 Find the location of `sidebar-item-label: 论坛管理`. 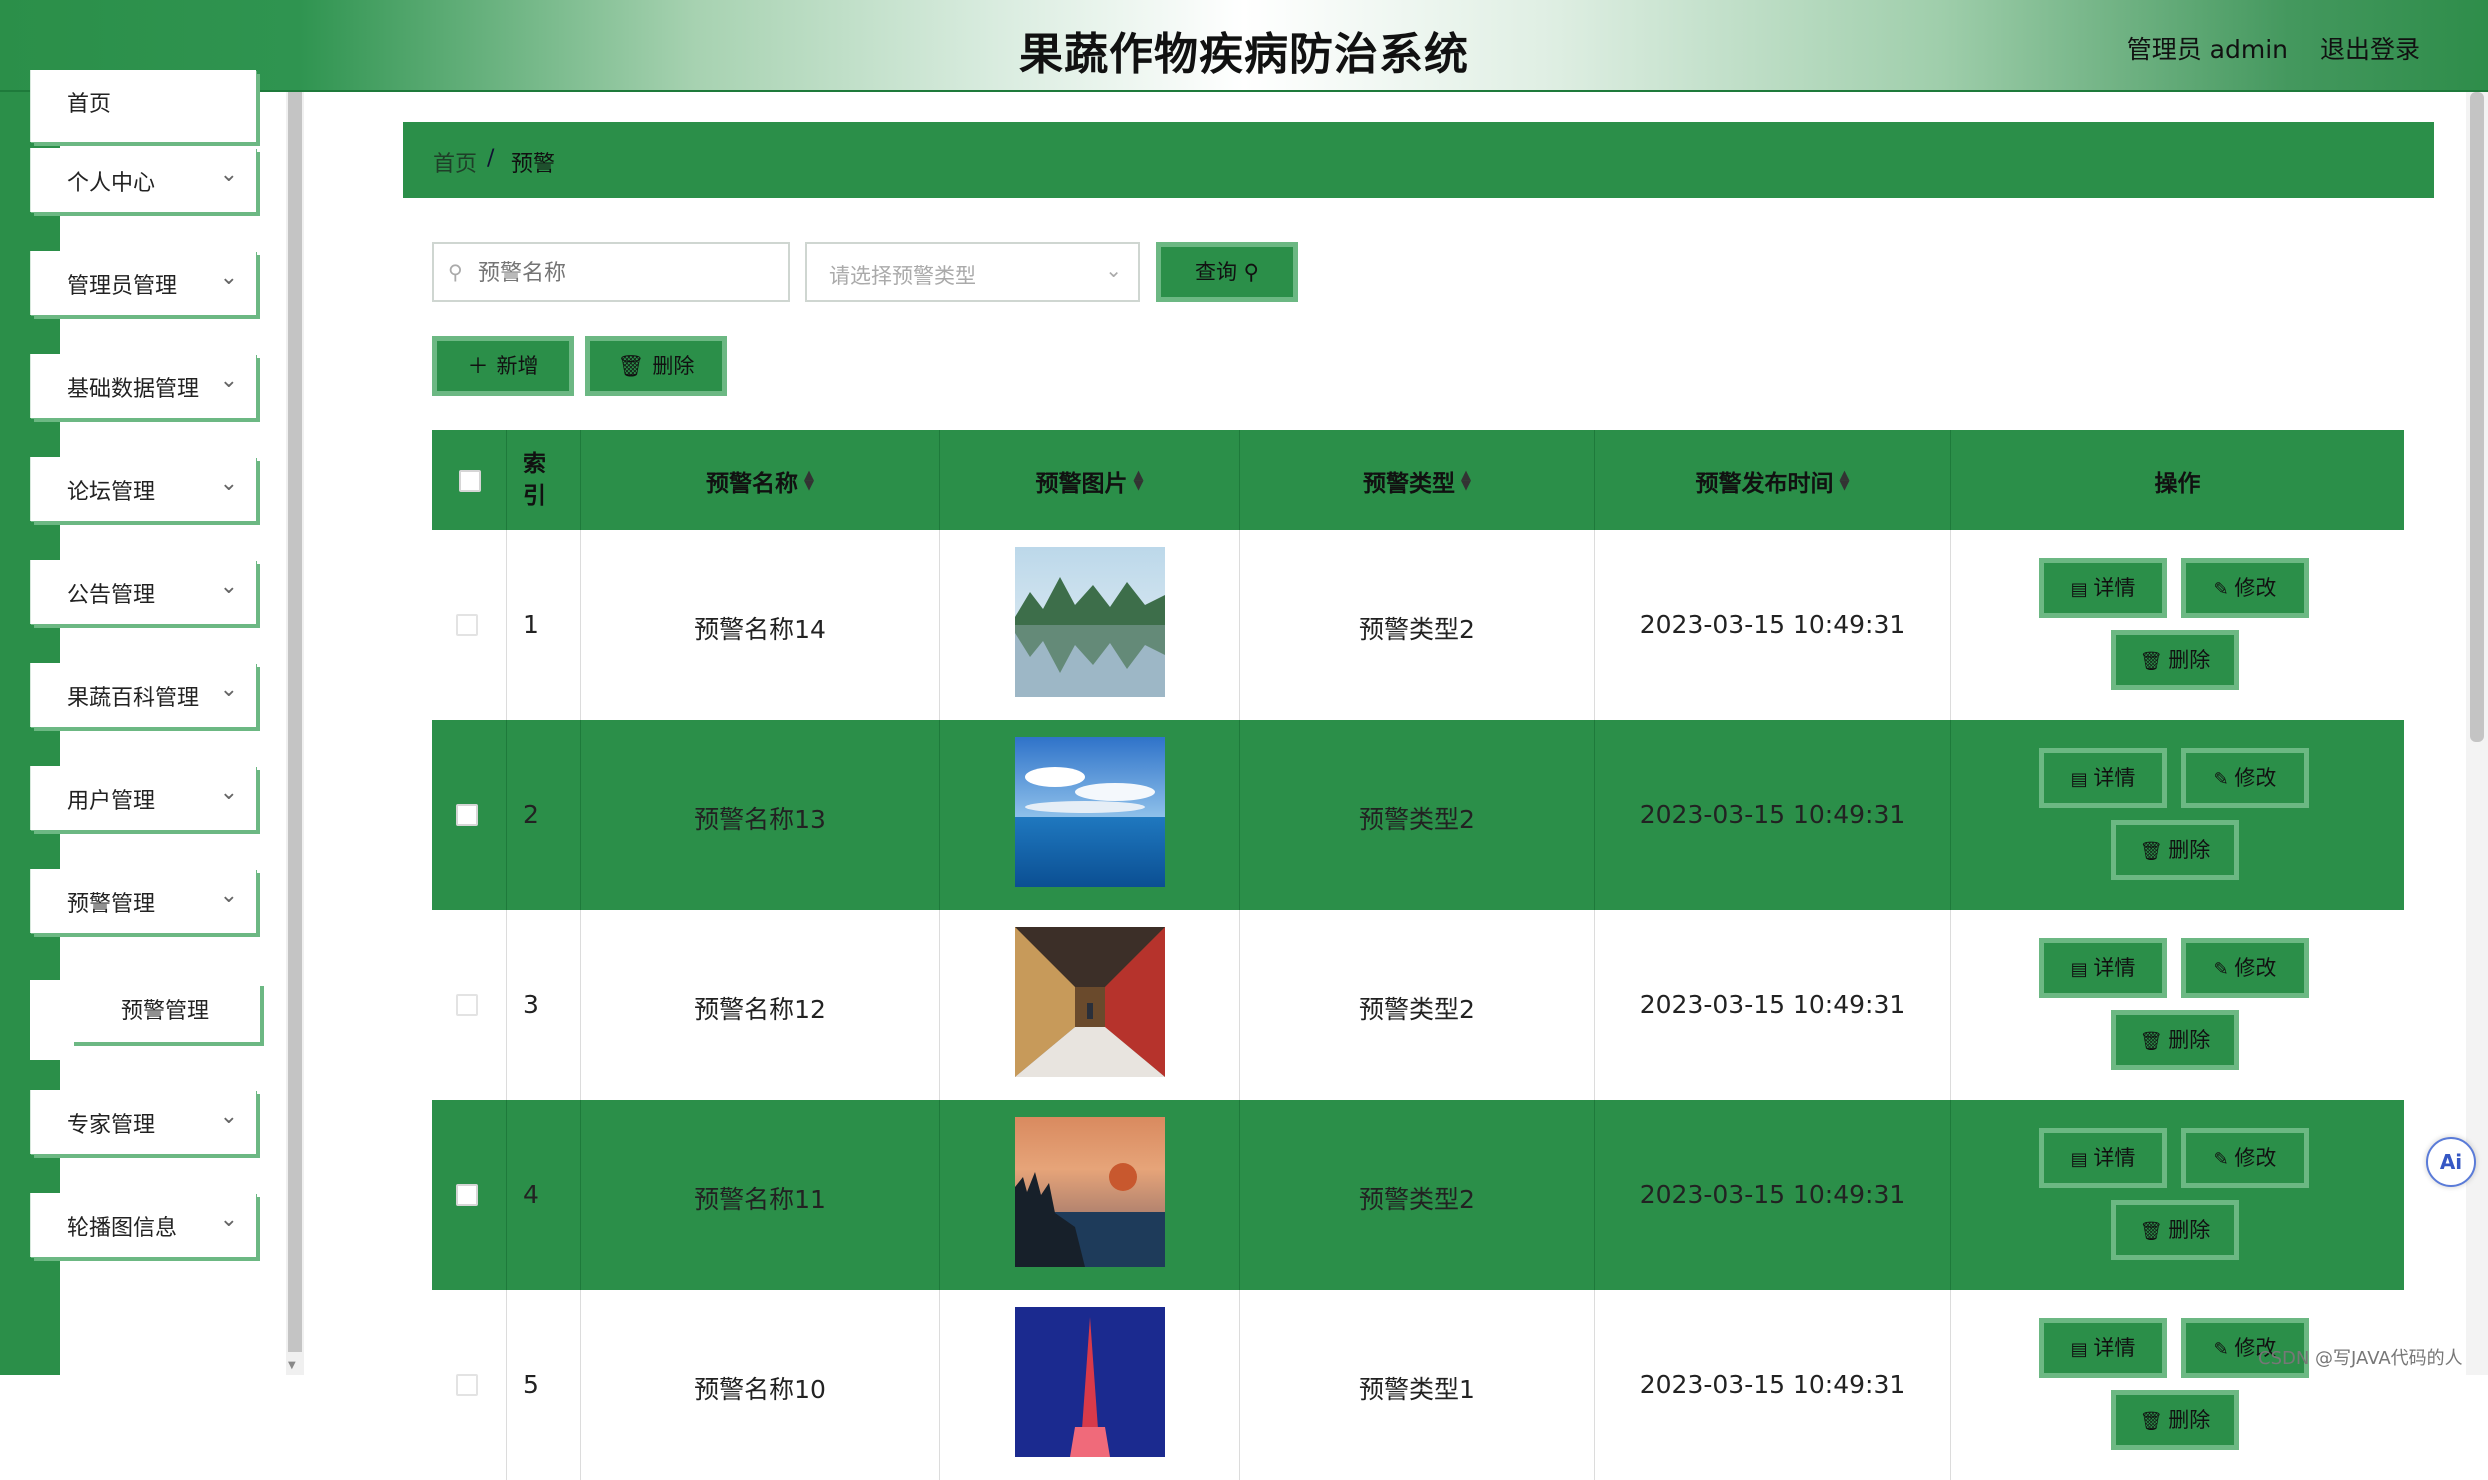

sidebar-item-label: 论坛管理 is located at coordinates (111, 492).